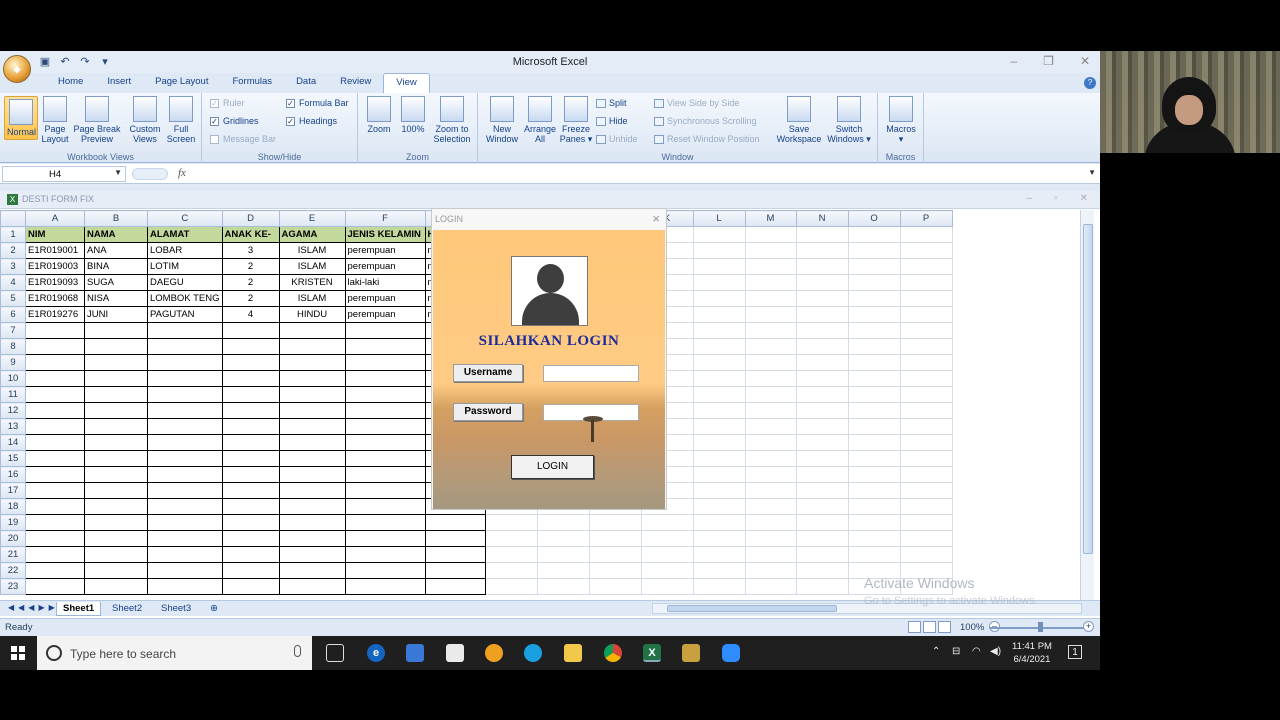 The width and height of the screenshot is (1280, 720). What do you see at coordinates (13, 490) in the screenshot?
I see `row-header: 17` at bounding box center [13, 490].